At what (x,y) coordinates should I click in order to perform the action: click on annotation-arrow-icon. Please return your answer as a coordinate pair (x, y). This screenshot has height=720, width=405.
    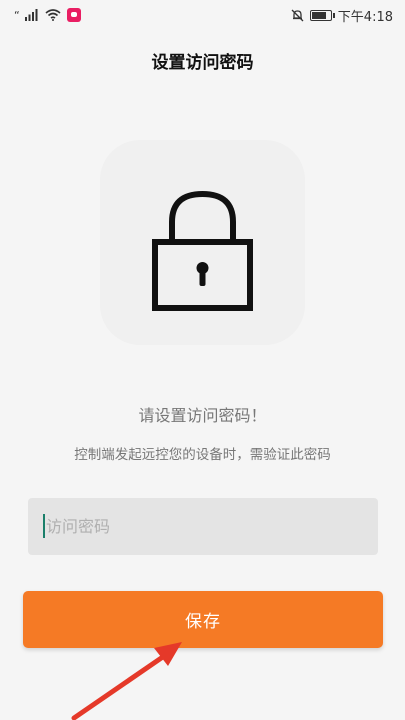
    Looking at the image, I should click on (126, 681).